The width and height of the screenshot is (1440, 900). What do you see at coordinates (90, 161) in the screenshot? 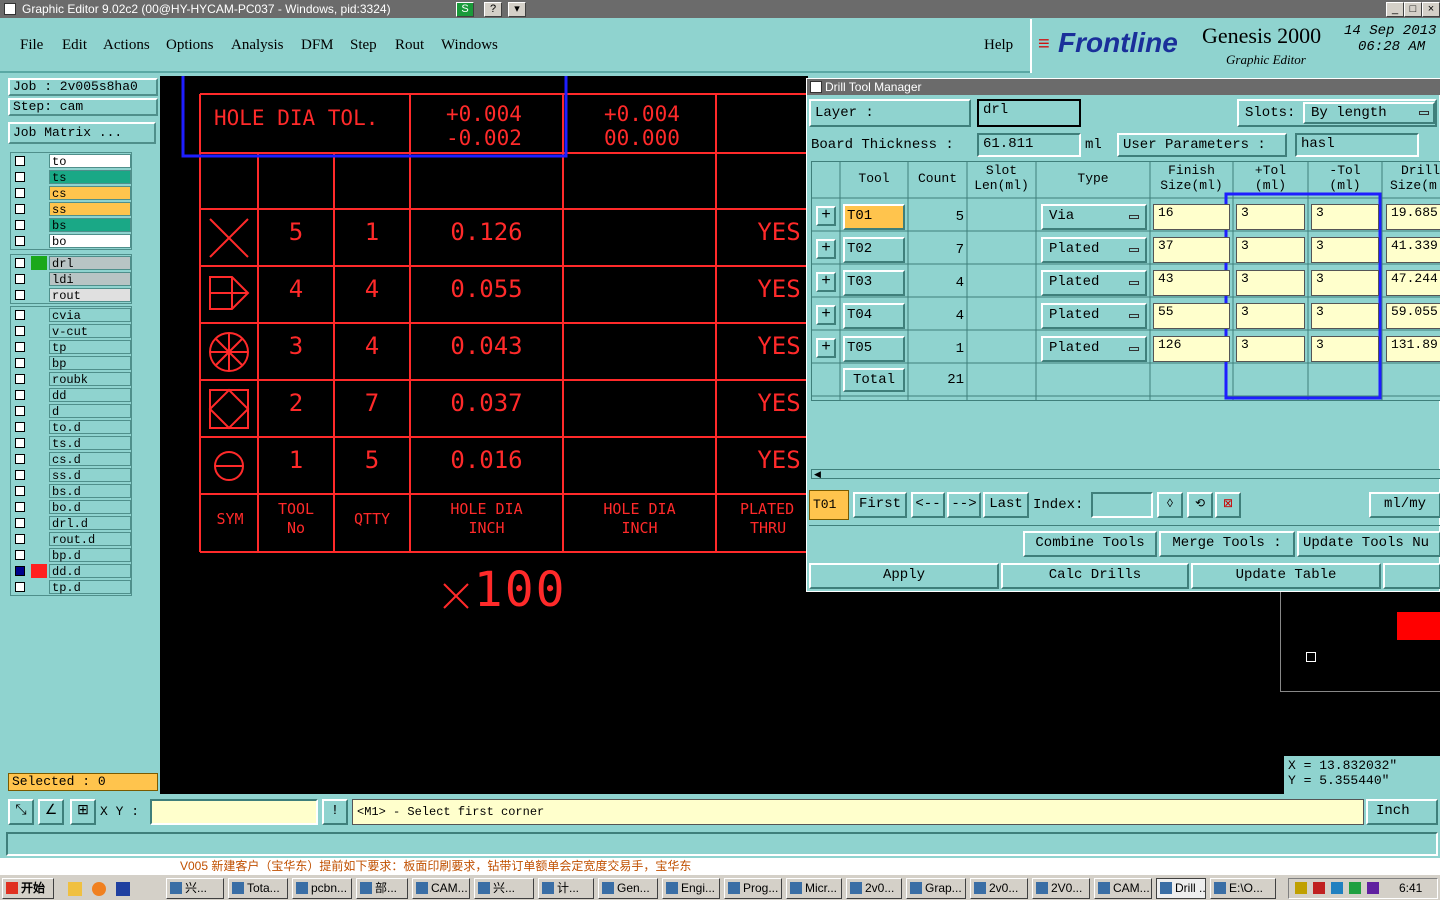
I see `layer-name: to` at bounding box center [90, 161].